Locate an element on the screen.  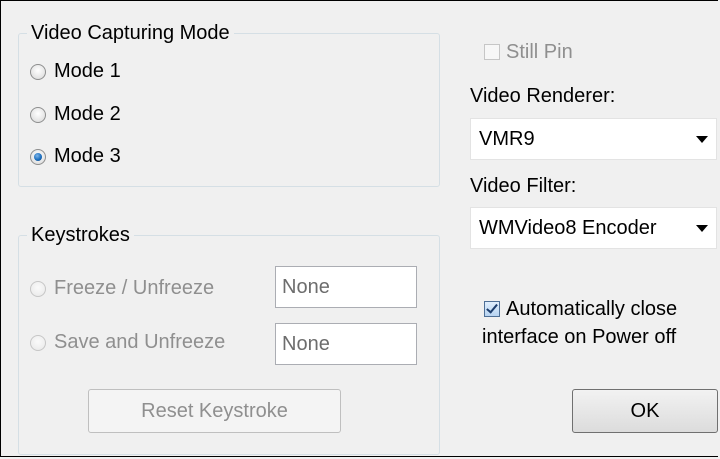
video-filter-value: WMVideo8 Encoder is located at coordinates (568, 227).